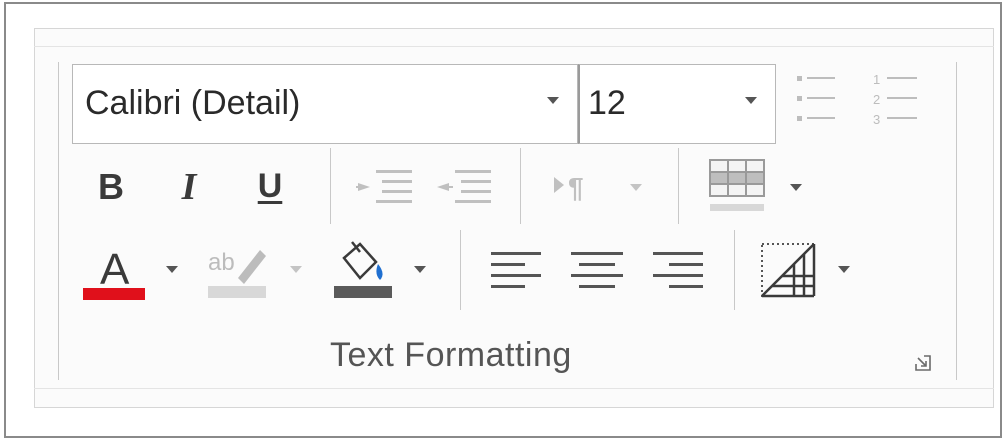  I want to click on numbered-list-icon: 1 2 3, so click(895, 99).